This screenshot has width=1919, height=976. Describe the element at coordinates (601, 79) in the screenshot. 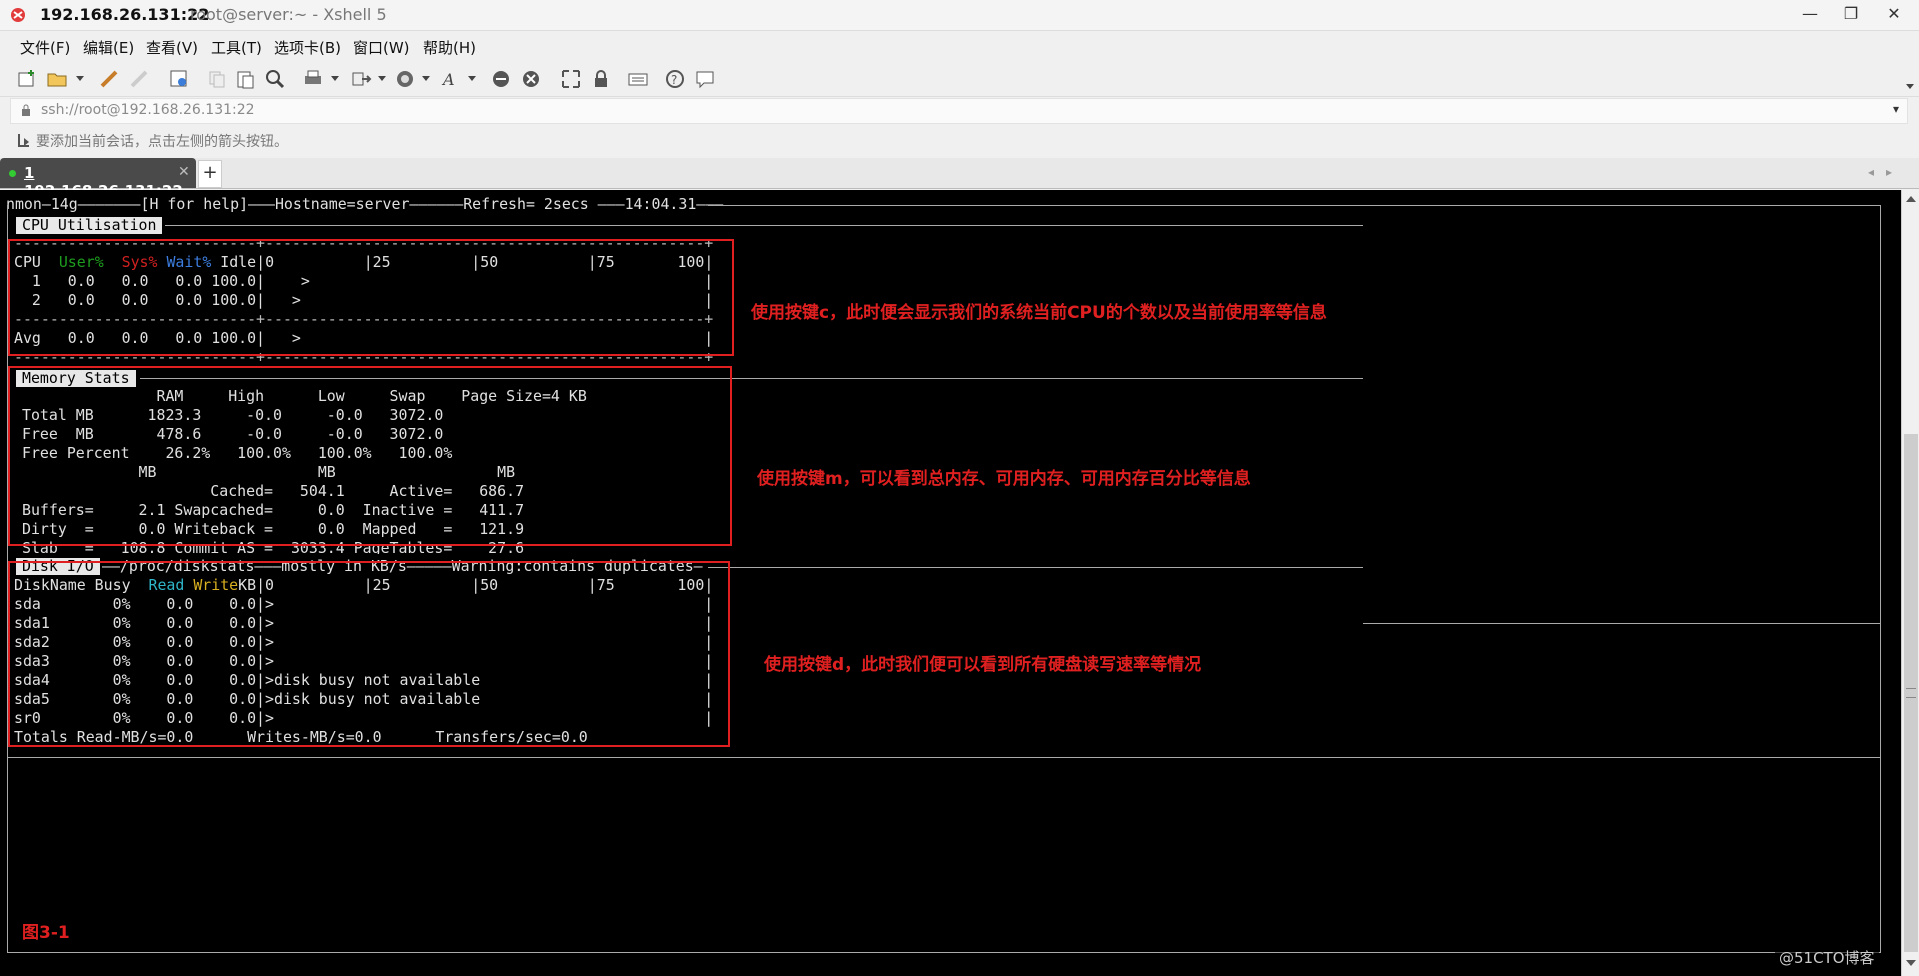

I see `lock-icon` at that location.